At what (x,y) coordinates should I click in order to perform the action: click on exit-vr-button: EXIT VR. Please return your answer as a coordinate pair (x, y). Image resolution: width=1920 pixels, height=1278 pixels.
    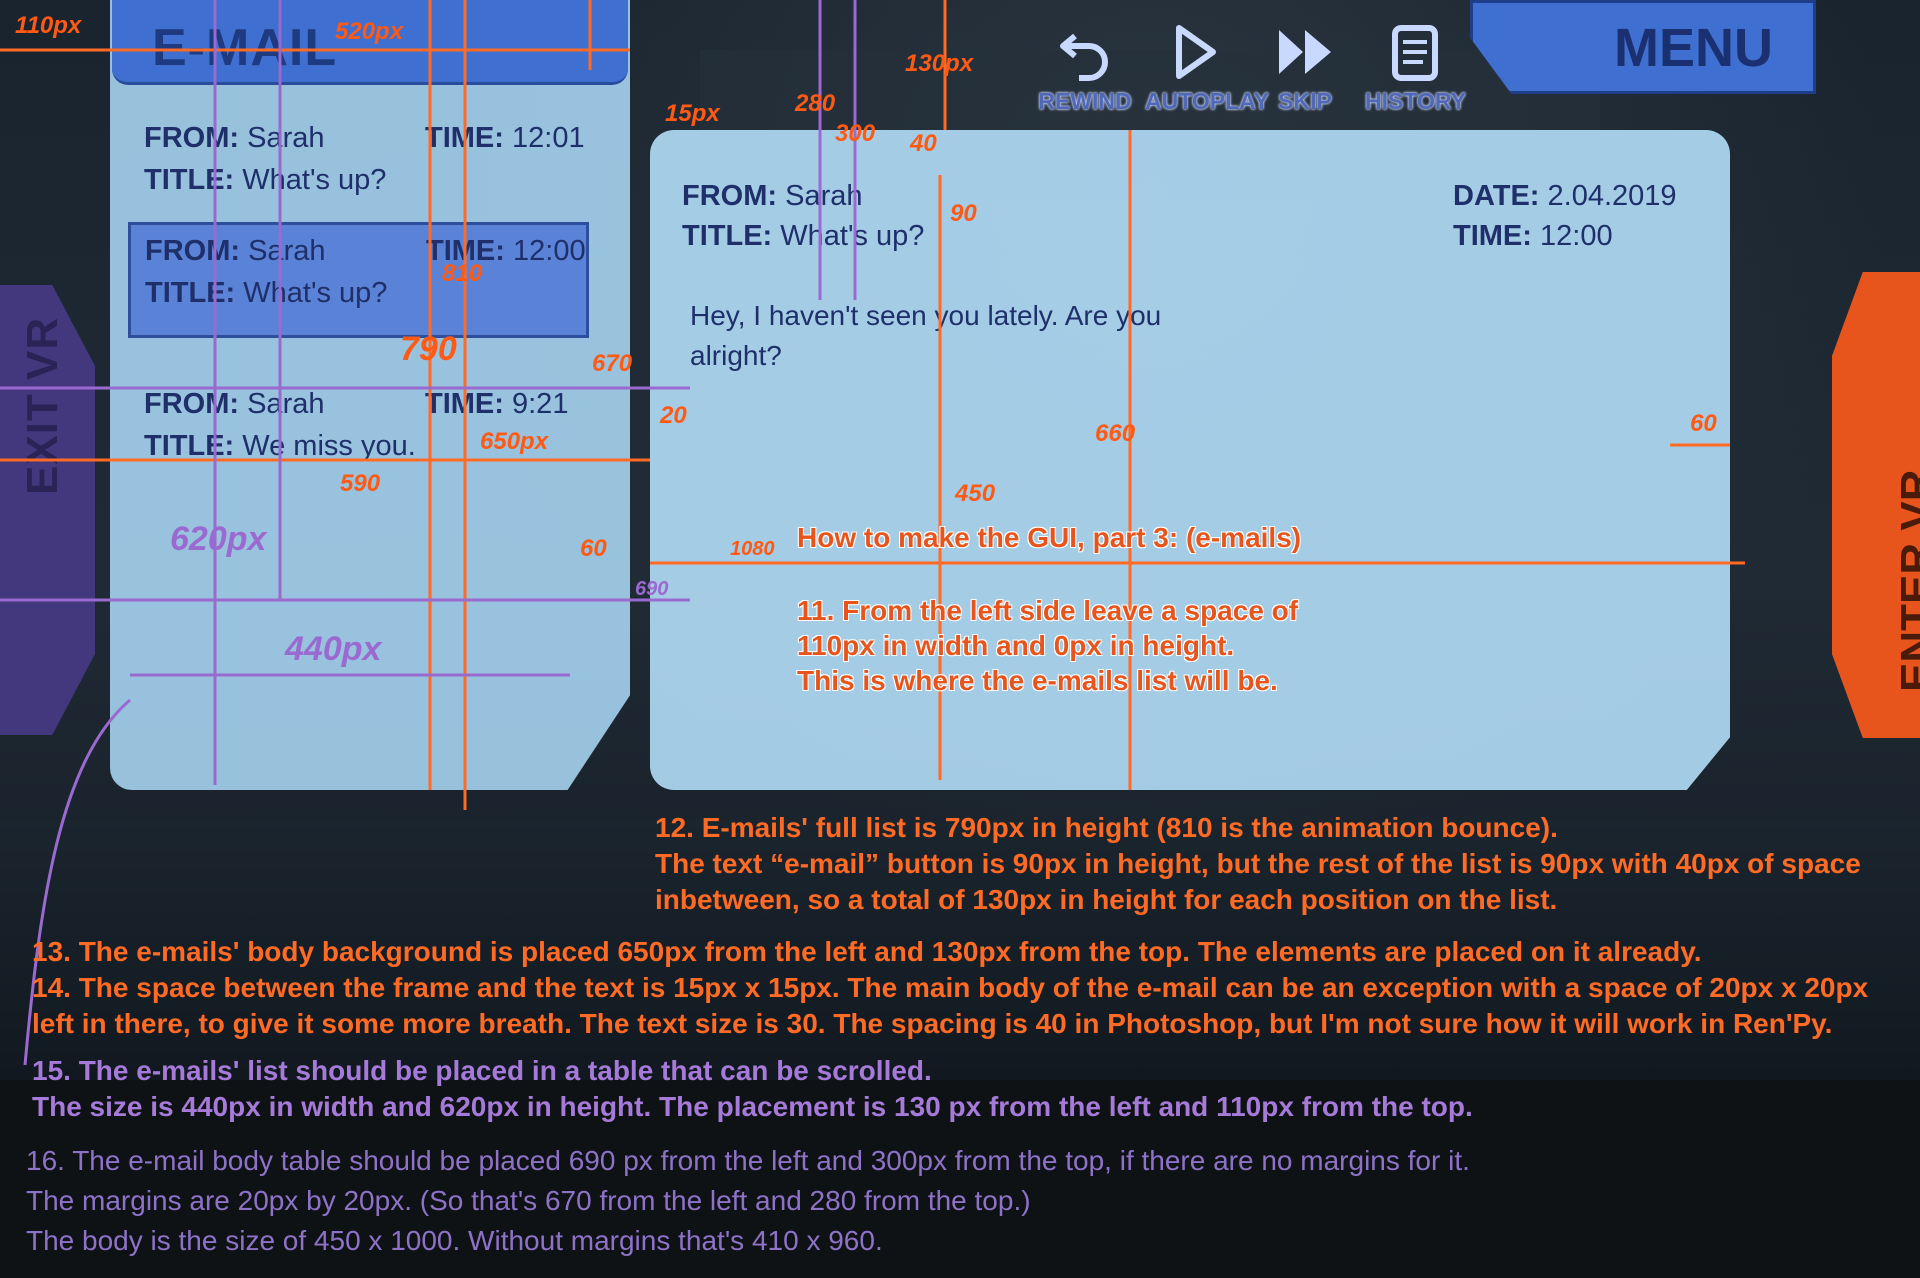
    Looking at the image, I should click on (47, 510).